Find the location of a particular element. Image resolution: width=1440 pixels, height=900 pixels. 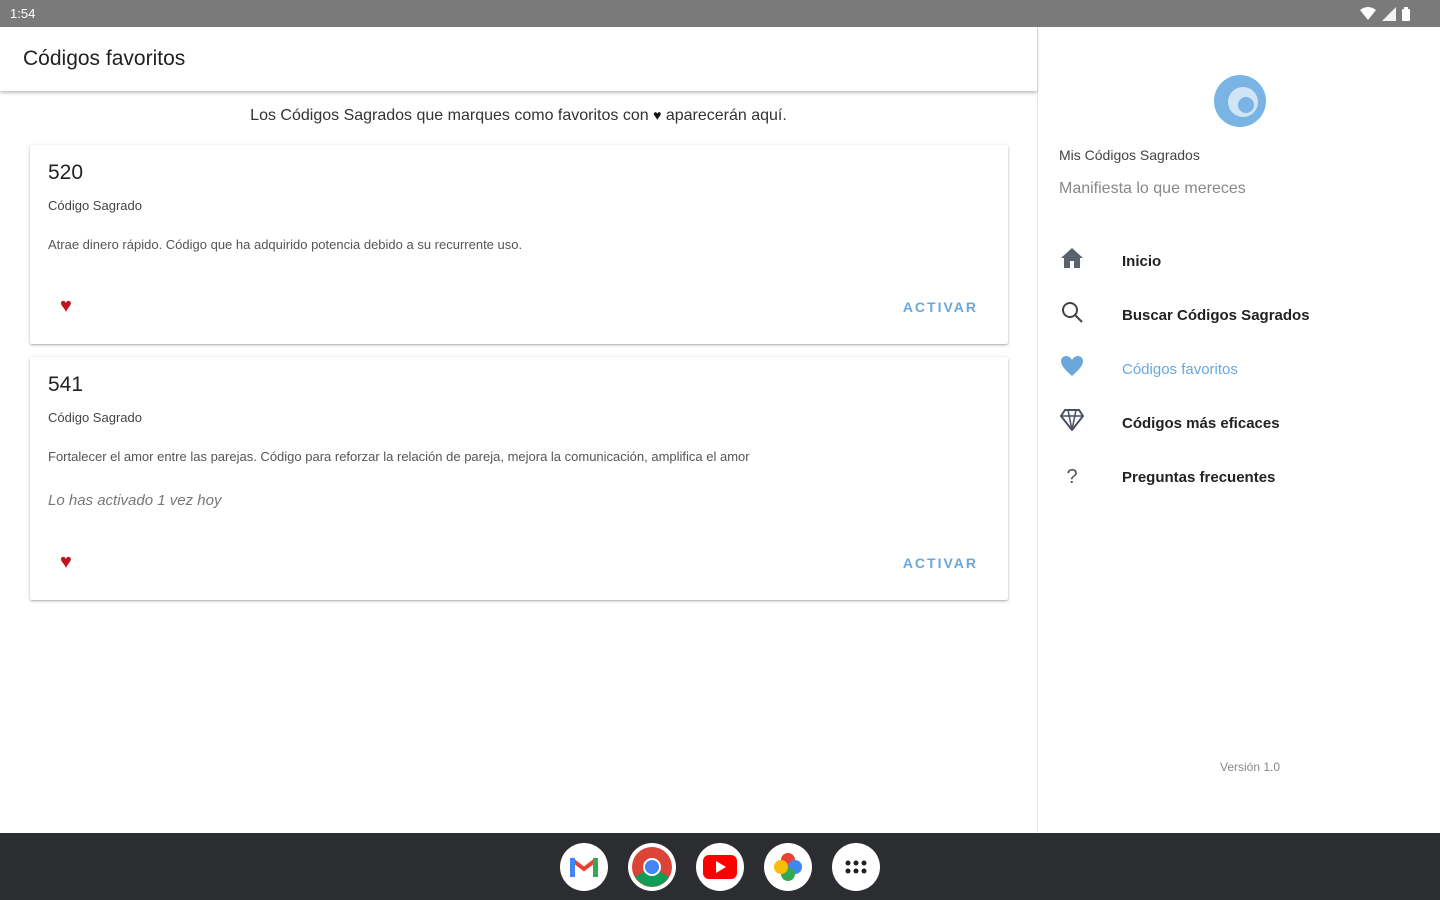

hint-text-after: aparecerán aquí. is located at coordinates (726, 115).